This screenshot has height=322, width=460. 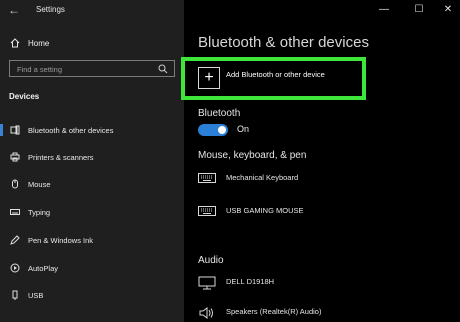 I want to click on sidebar-item-usb: USB, so click(x=92, y=295).